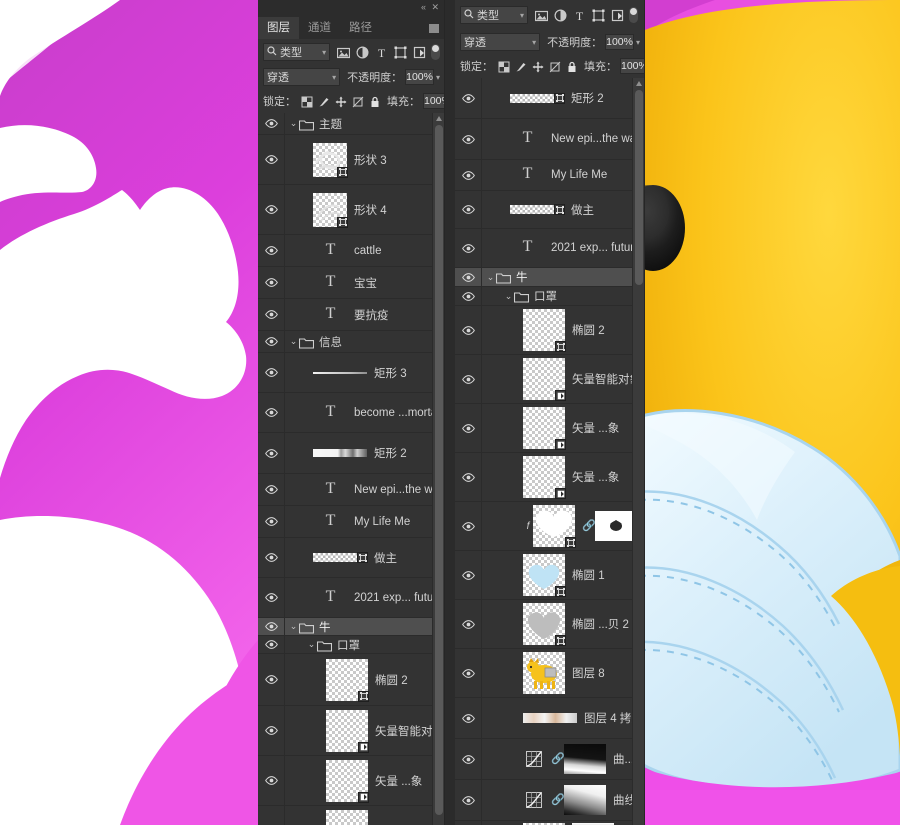  Describe the element at coordinates (358, 413) in the screenshot. I see `layer-row-body: Tbecome ...mortal` at that location.